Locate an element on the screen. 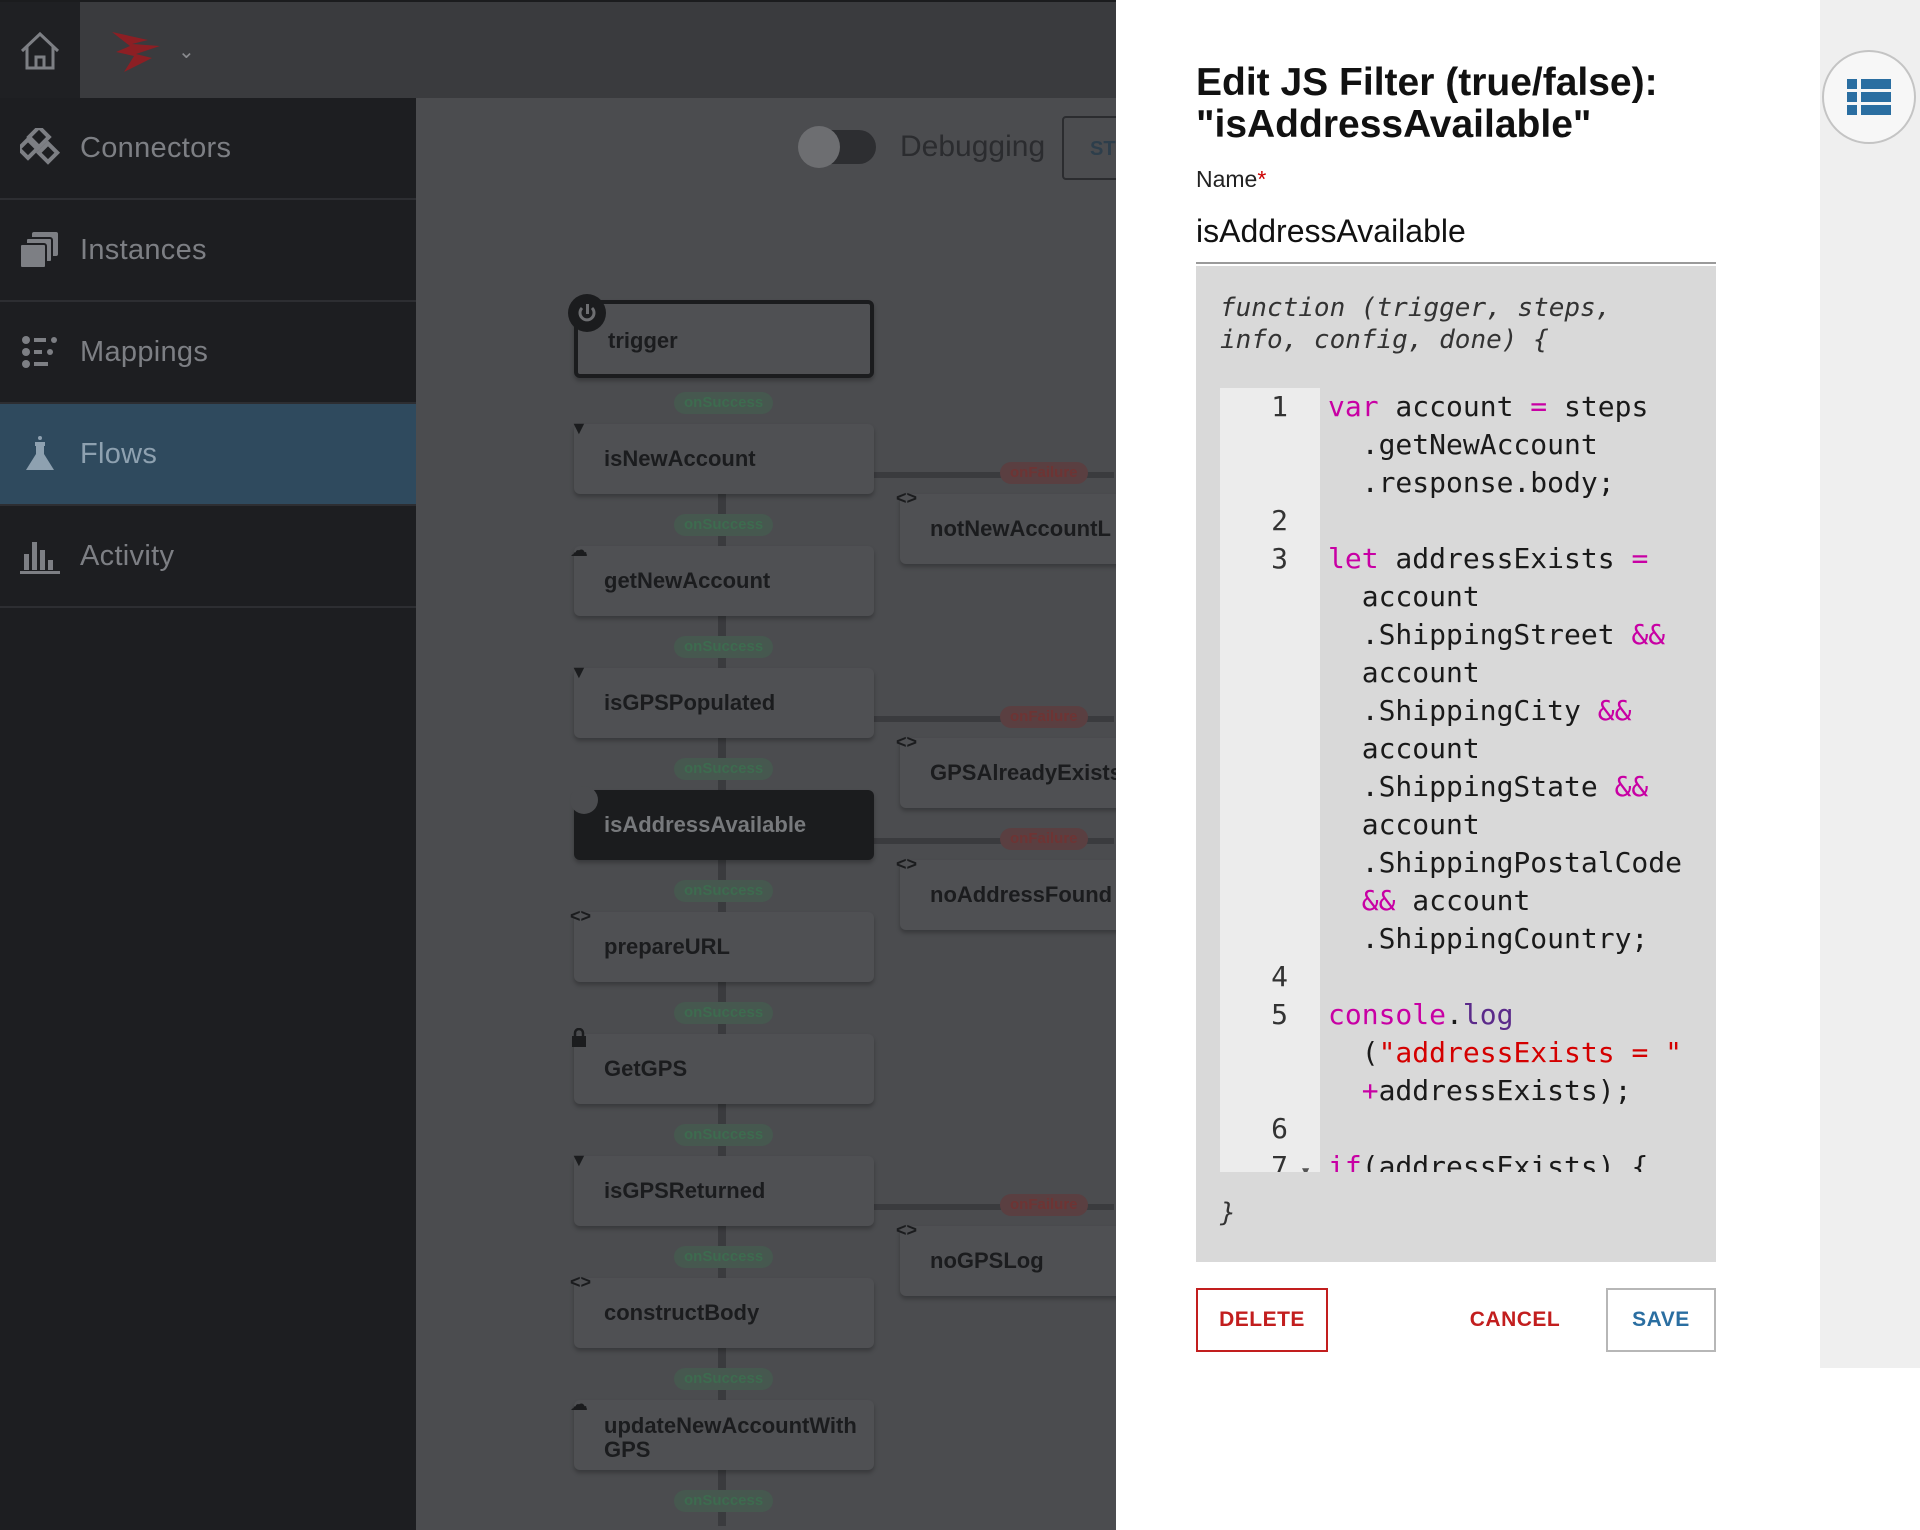 The width and height of the screenshot is (1920, 1530). flow-step-noGPSLog: <> noGPSLog is located at coordinates (1006, 1258).